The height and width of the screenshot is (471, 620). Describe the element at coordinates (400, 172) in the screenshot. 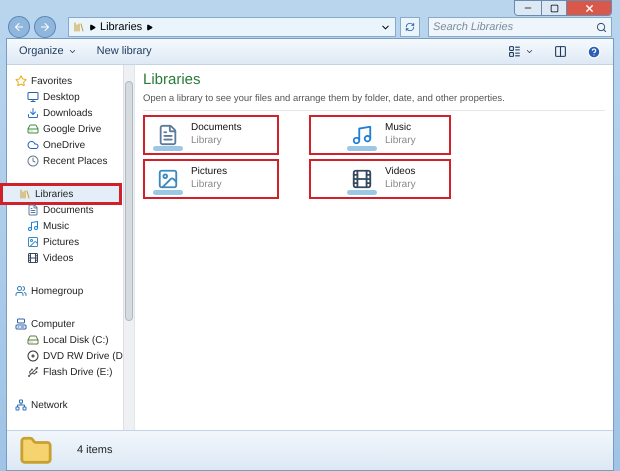

I see `library-name: Videos` at that location.